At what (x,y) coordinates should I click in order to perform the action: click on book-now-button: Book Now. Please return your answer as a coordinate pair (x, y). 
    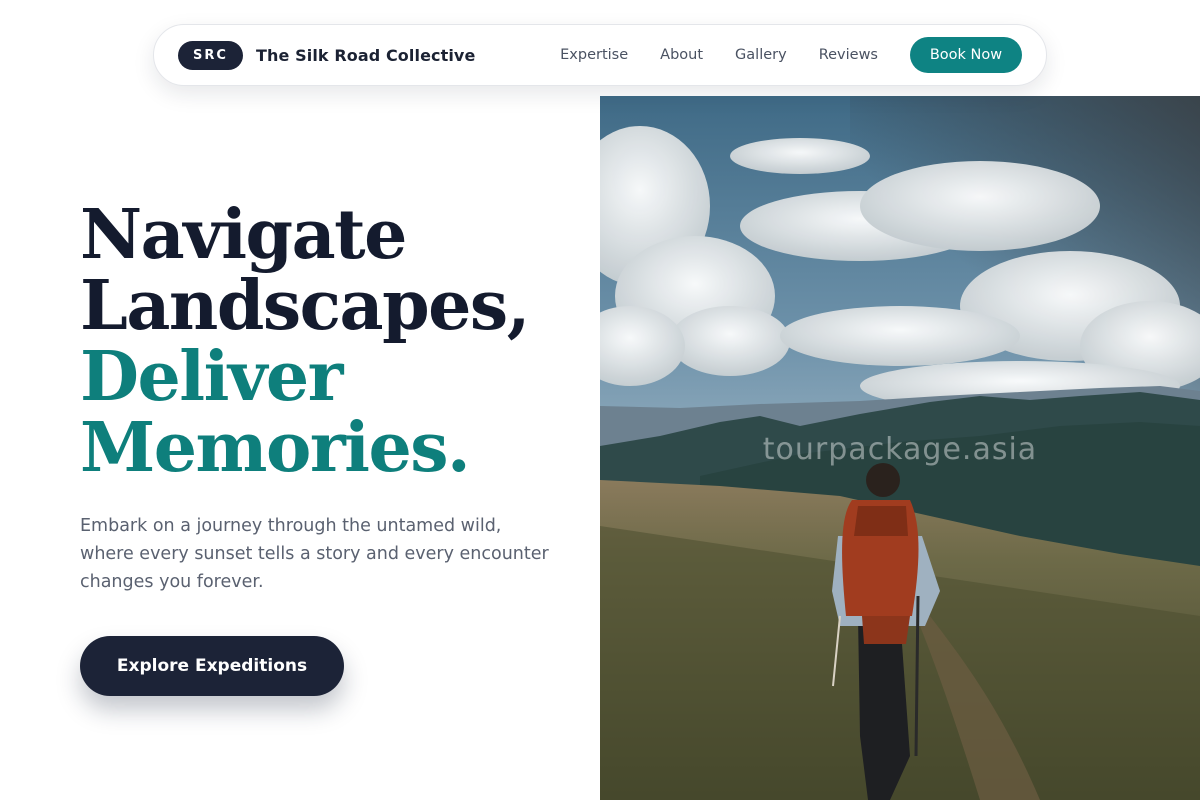
    Looking at the image, I should click on (966, 55).